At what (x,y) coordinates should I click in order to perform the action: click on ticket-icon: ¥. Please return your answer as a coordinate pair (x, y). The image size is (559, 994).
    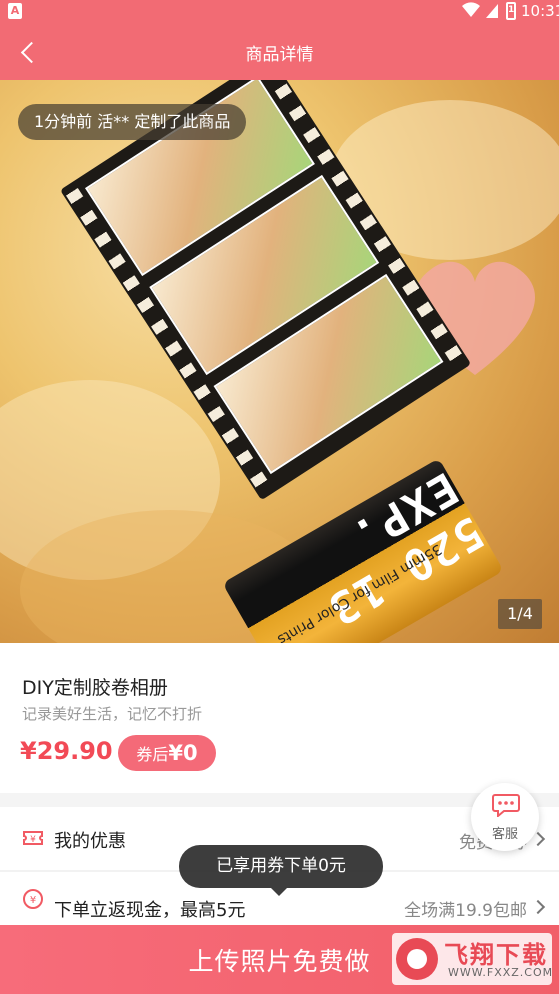
    Looking at the image, I should click on (33, 838).